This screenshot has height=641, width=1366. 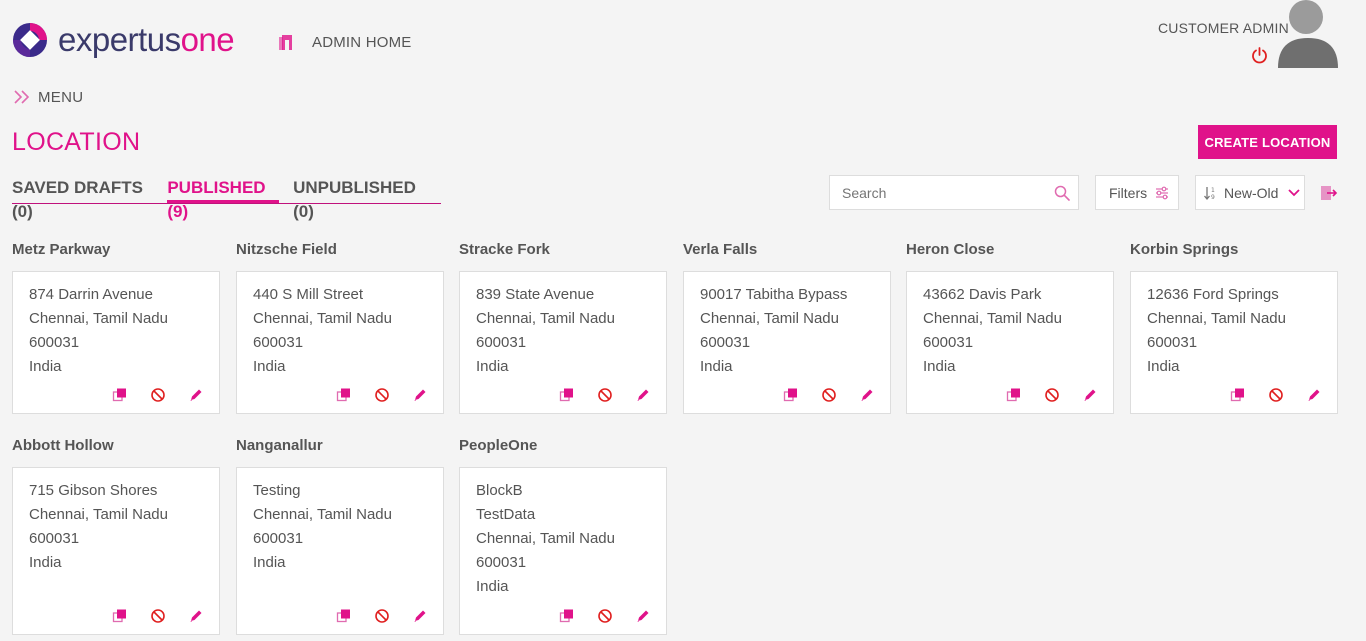 What do you see at coordinates (1329, 193) in the screenshot?
I see `export-icon` at bounding box center [1329, 193].